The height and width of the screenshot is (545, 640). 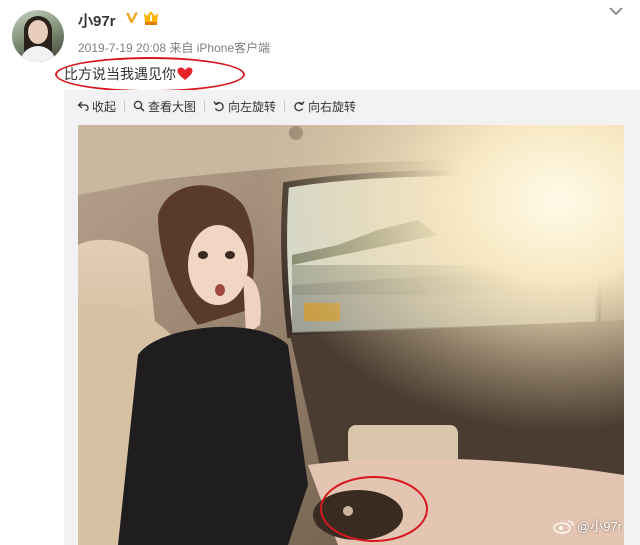 What do you see at coordinates (122, 48) in the screenshot?
I see `timestamp: 2019-7-19 20:08` at bounding box center [122, 48].